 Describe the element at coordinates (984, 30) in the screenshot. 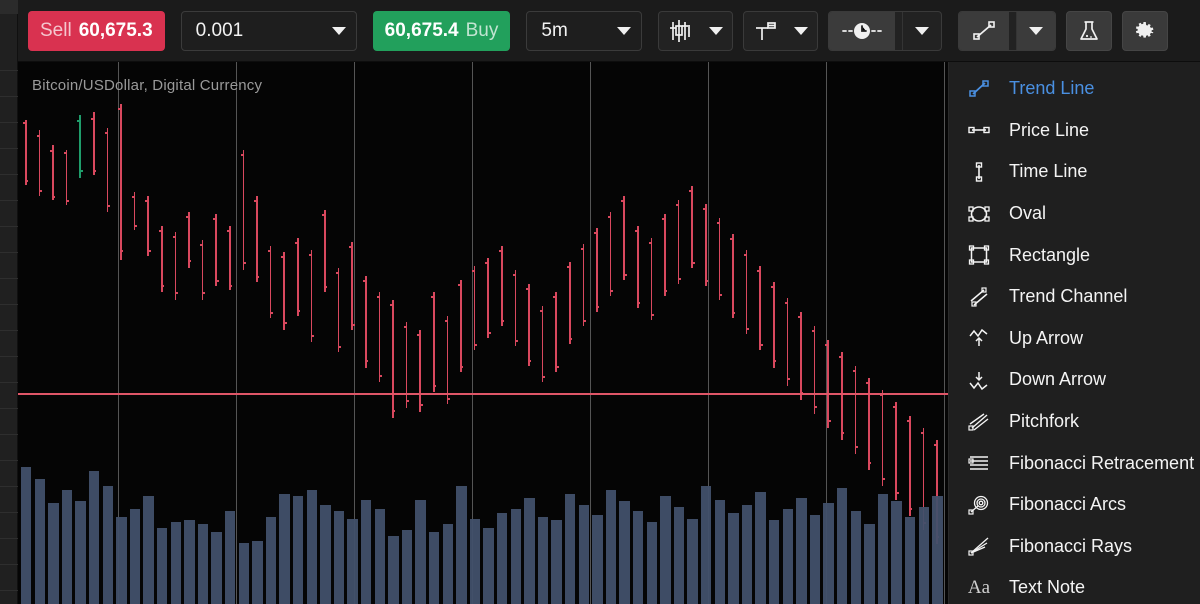

I see `trend-line-tool-icon` at that location.